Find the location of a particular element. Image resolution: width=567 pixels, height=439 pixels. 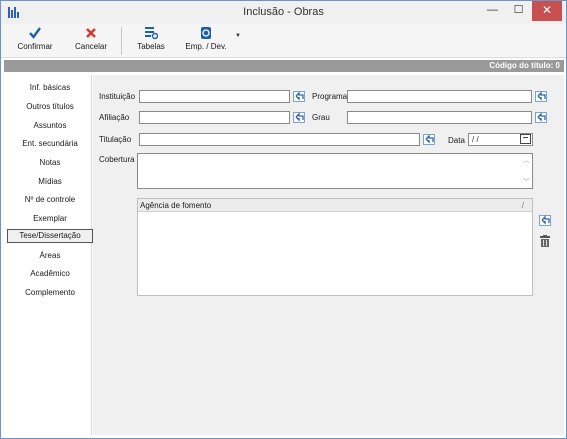

titulacao-lookup-icon is located at coordinates (429, 139).